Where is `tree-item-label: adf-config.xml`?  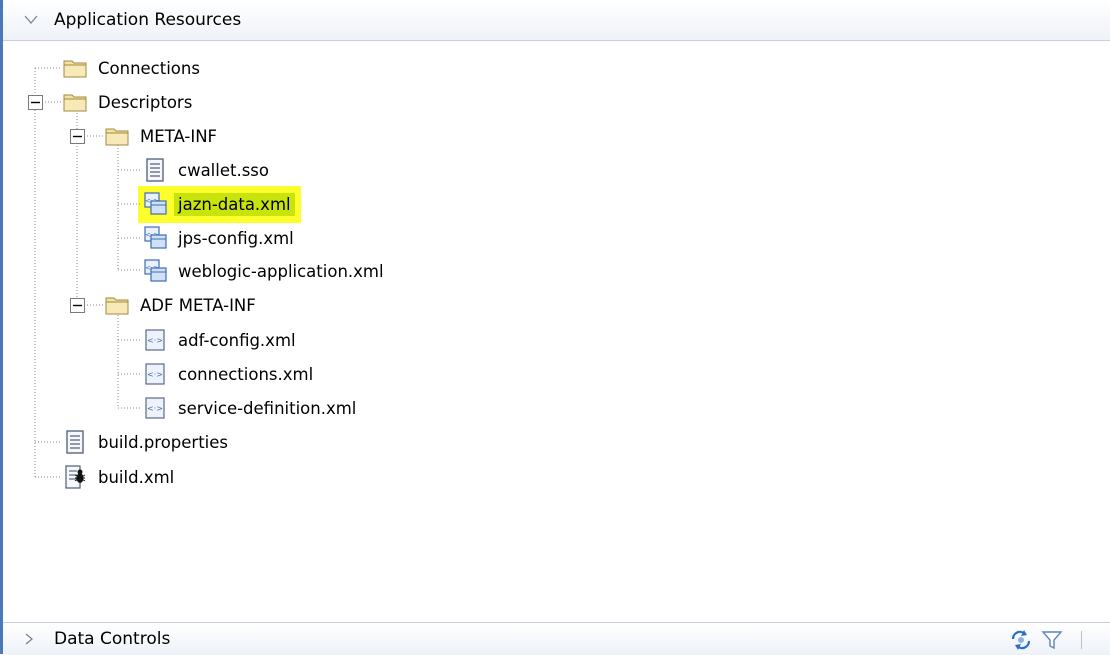 tree-item-label: adf-config.xml is located at coordinates (237, 340).